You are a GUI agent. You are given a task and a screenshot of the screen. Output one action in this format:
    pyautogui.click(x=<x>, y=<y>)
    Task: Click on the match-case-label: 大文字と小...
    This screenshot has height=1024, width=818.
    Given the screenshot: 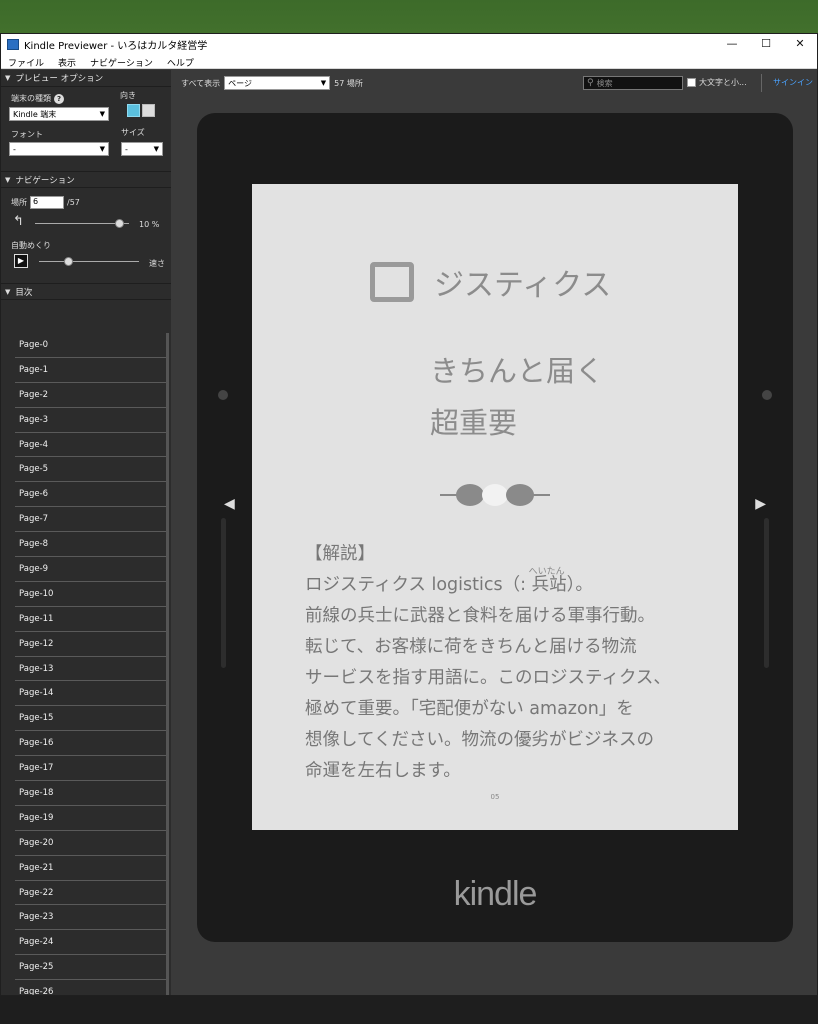 What is the action you would take?
    pyautogui.click(x=723, y=82)
    